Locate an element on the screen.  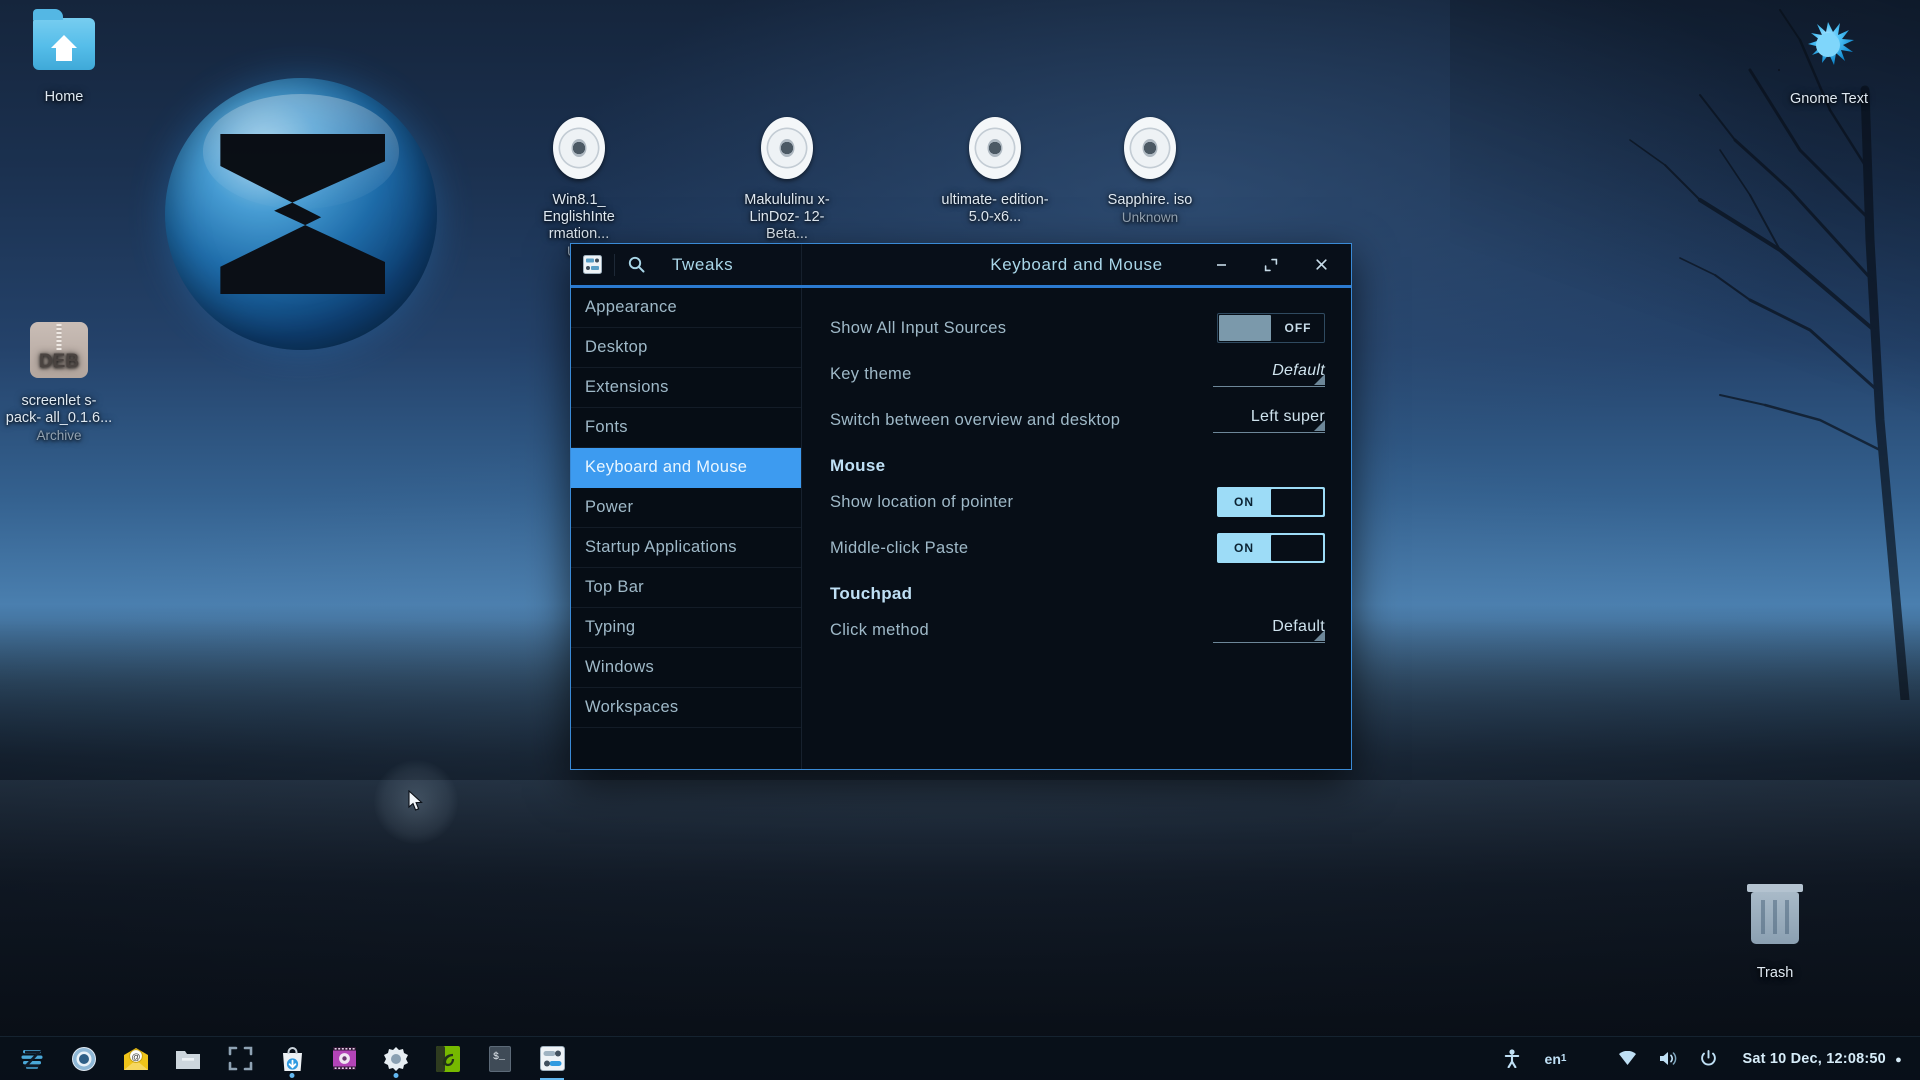
toggle-knob is located at coordinates (1297, 548).